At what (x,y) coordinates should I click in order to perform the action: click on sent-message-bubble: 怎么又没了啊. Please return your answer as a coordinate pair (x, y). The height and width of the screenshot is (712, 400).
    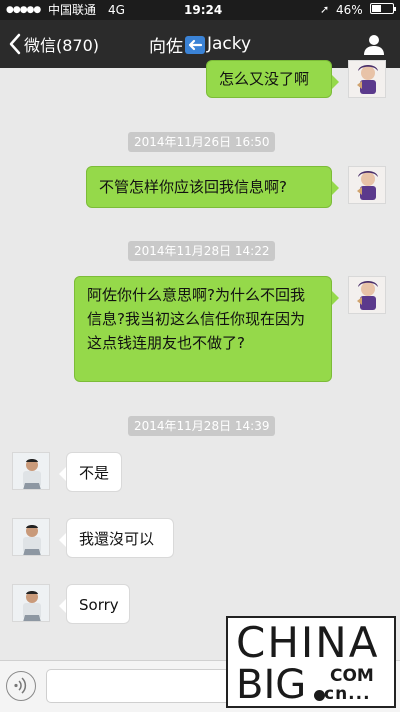
    Looking at the image, I should click on (272, 79).